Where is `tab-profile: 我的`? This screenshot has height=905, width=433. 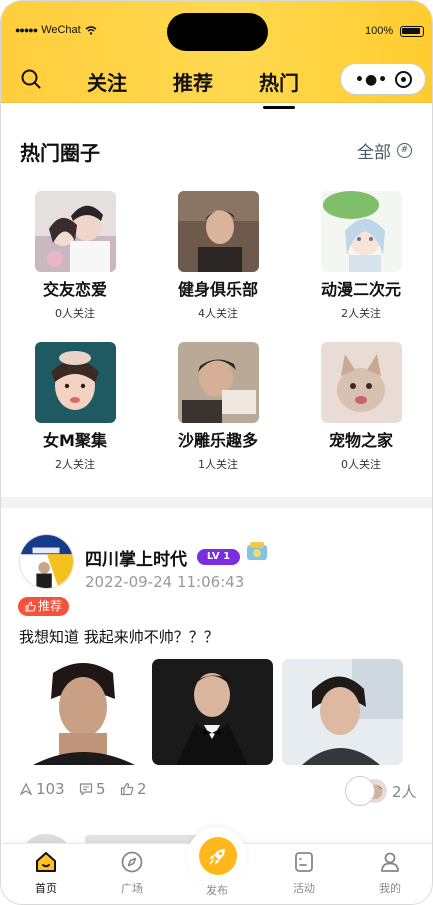
tab-profile: 我的 is located at coordinates (390, 873).